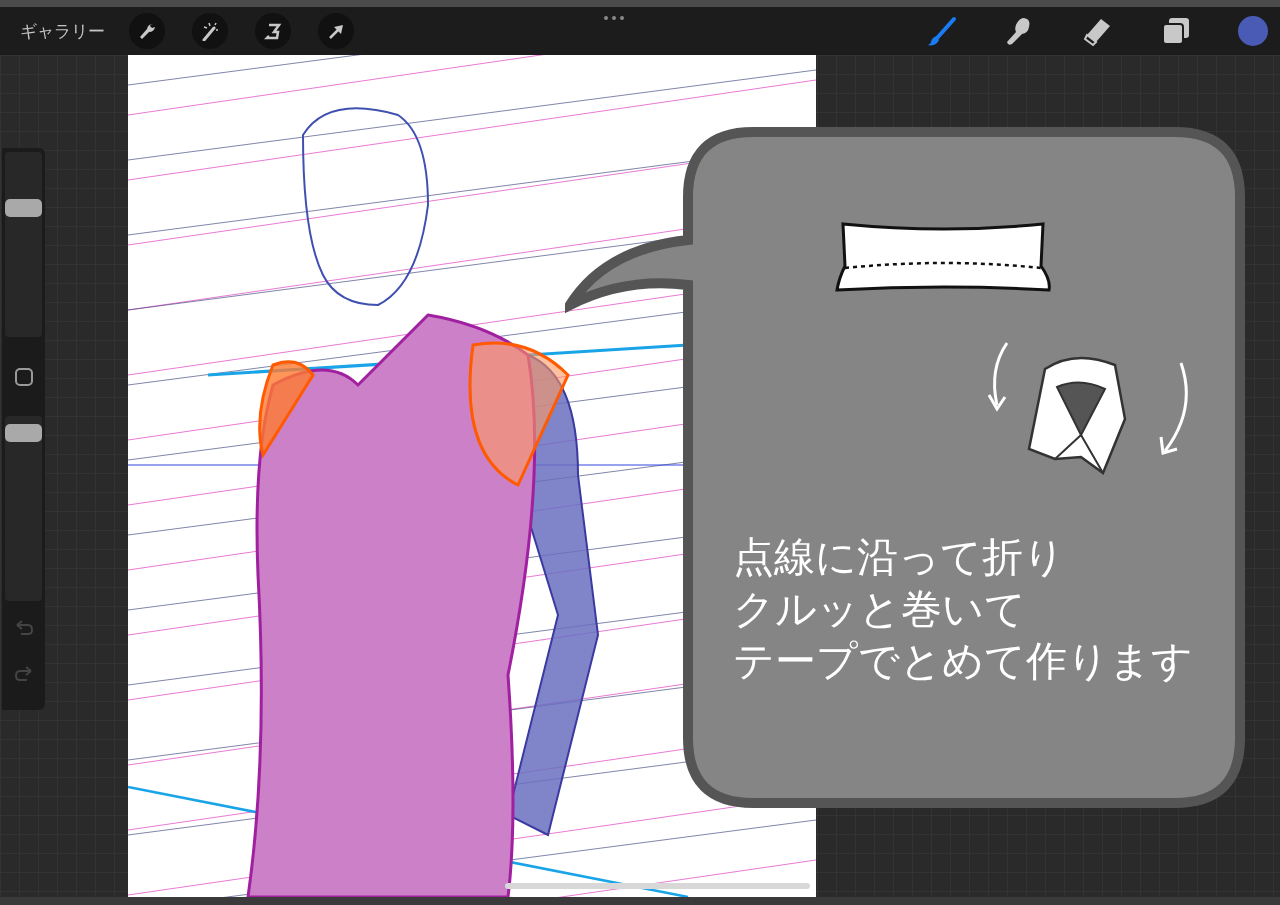  What do you see at coordinates (963, 661) in the screenshot?
I see `instruction-text-line: テープでとめて作ります` at bounding box center [963, 661].